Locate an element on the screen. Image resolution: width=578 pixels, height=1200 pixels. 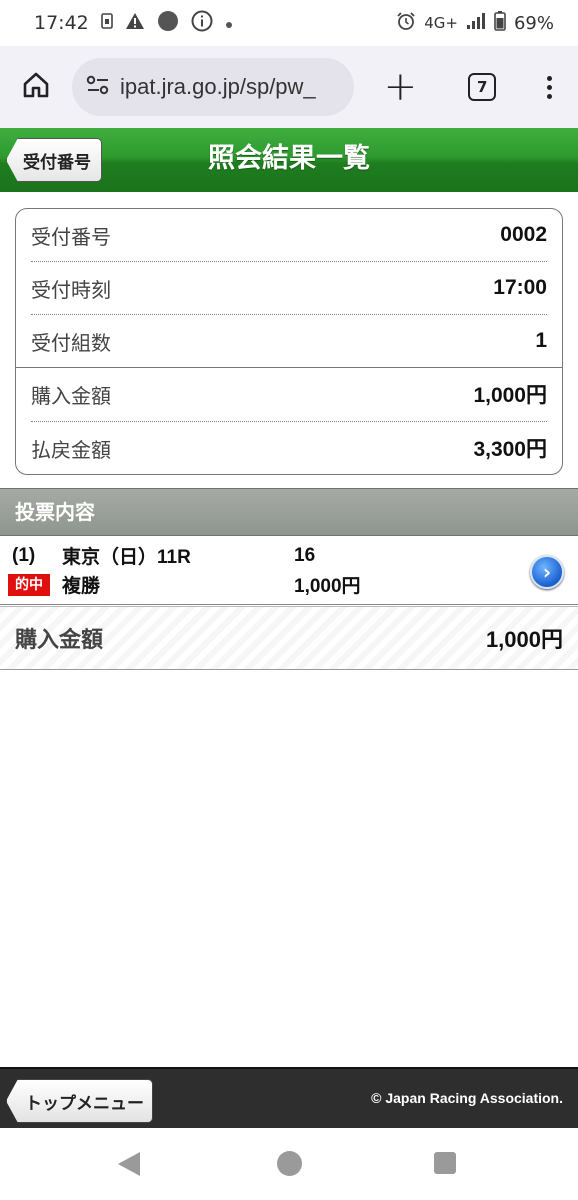
chevron-right-icon: › is located at coordinates (547, 572).